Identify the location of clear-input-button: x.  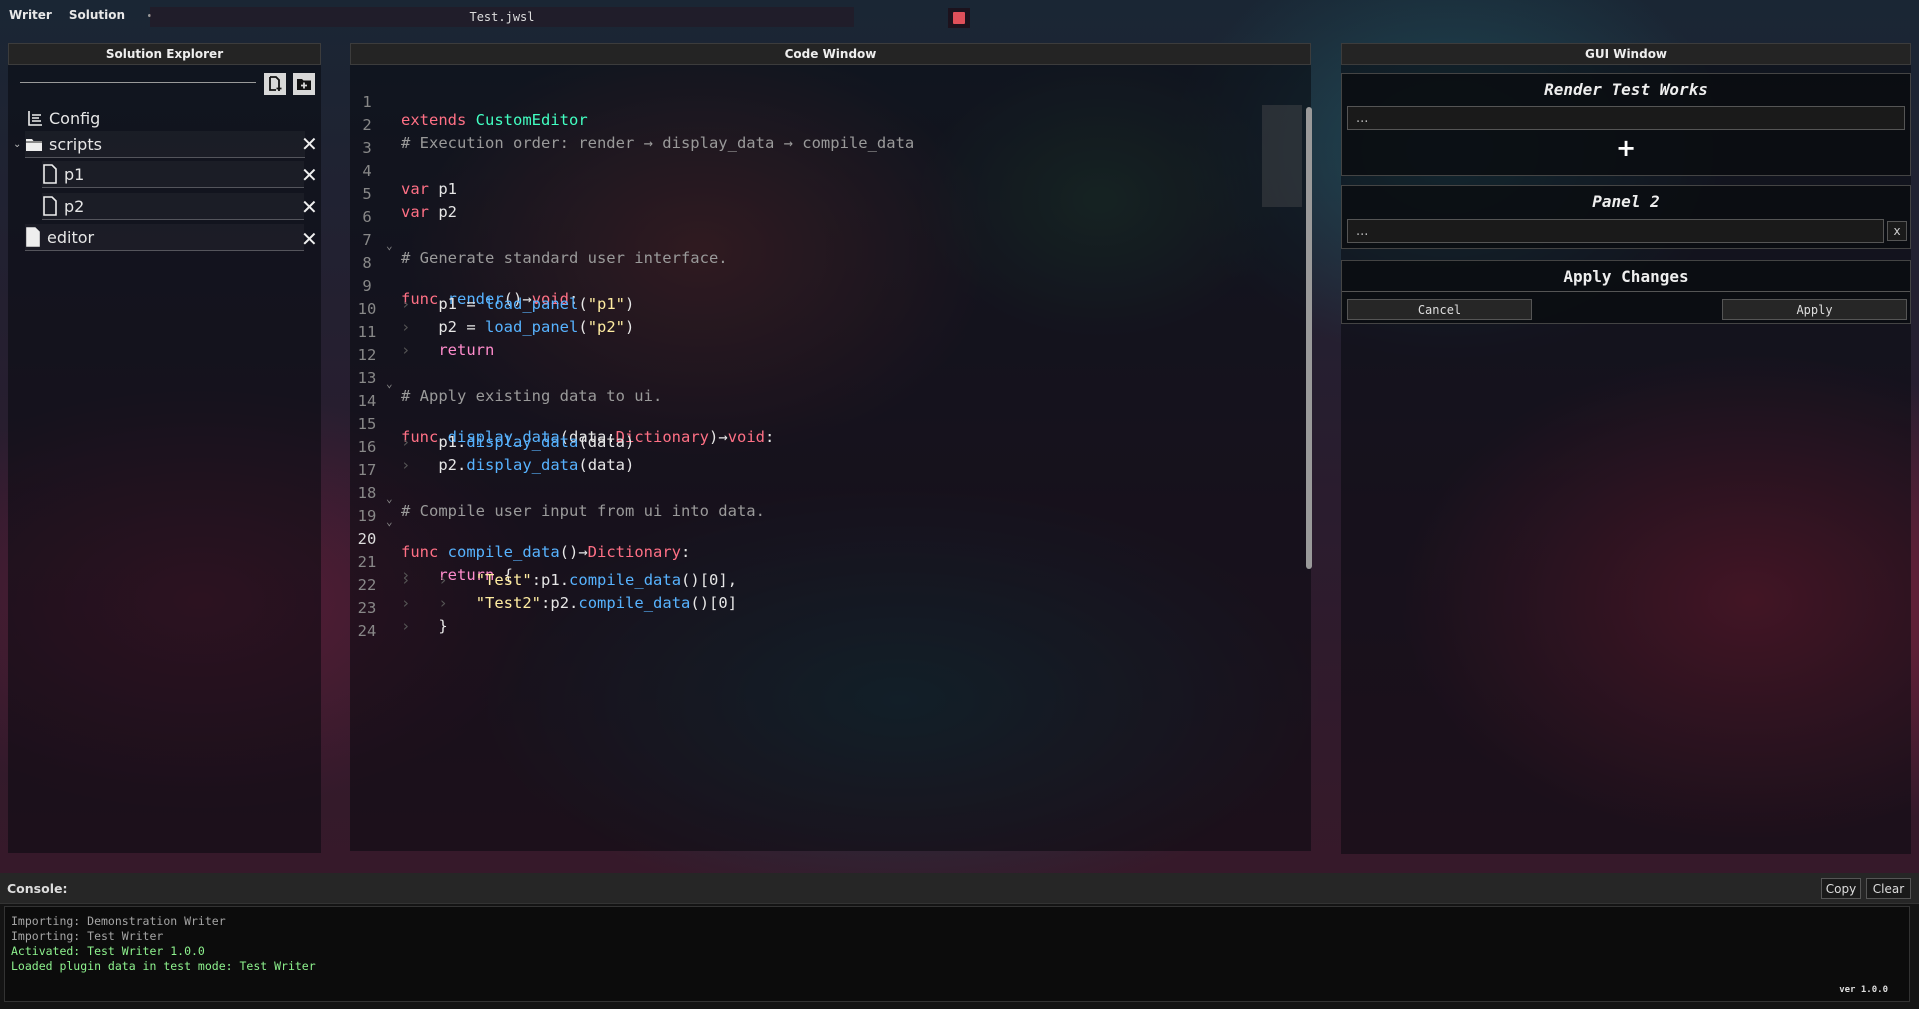
(1897, 231).